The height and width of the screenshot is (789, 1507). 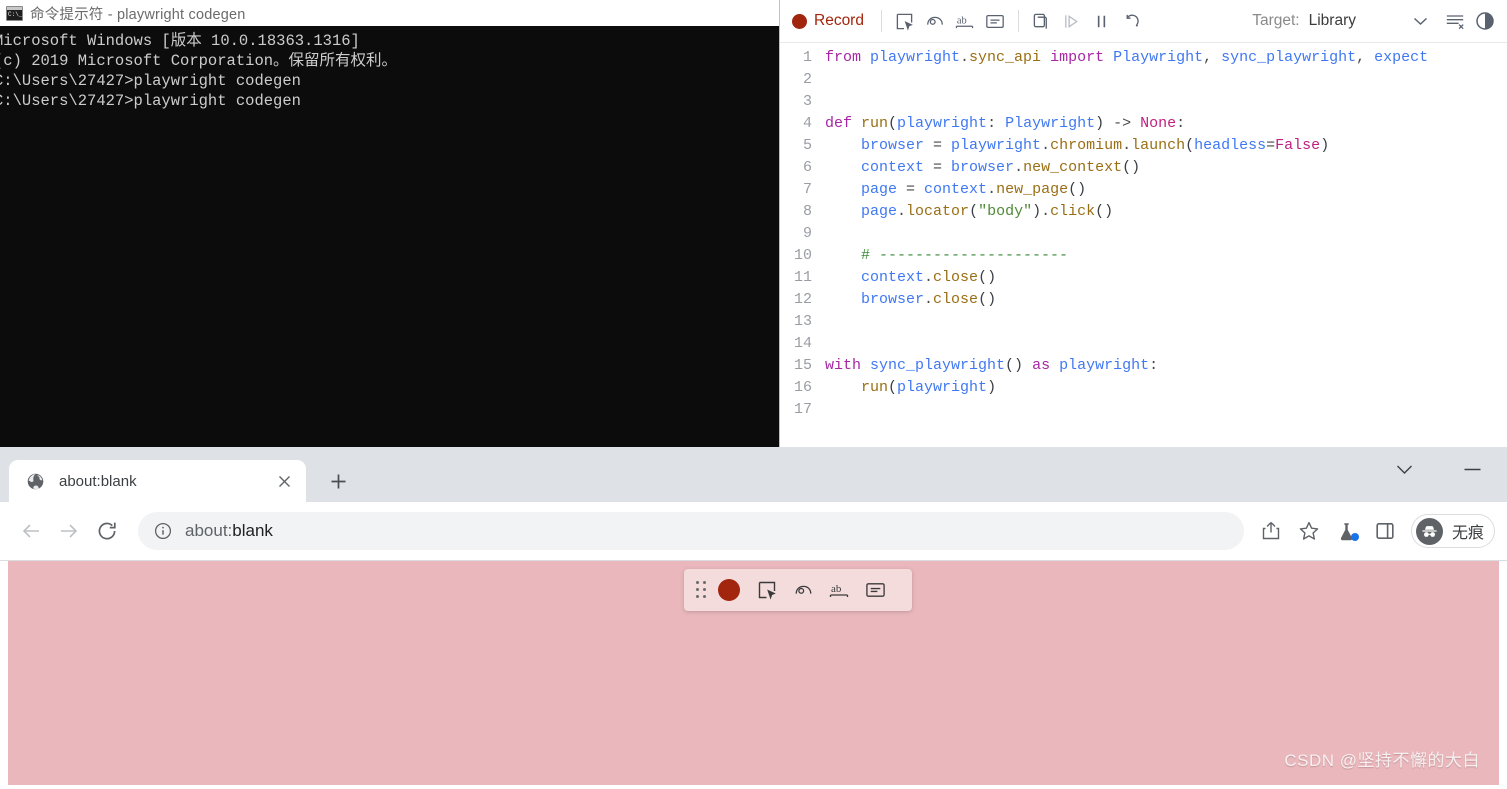 I want to click on resume-icon, so click(x=1132, y=21).